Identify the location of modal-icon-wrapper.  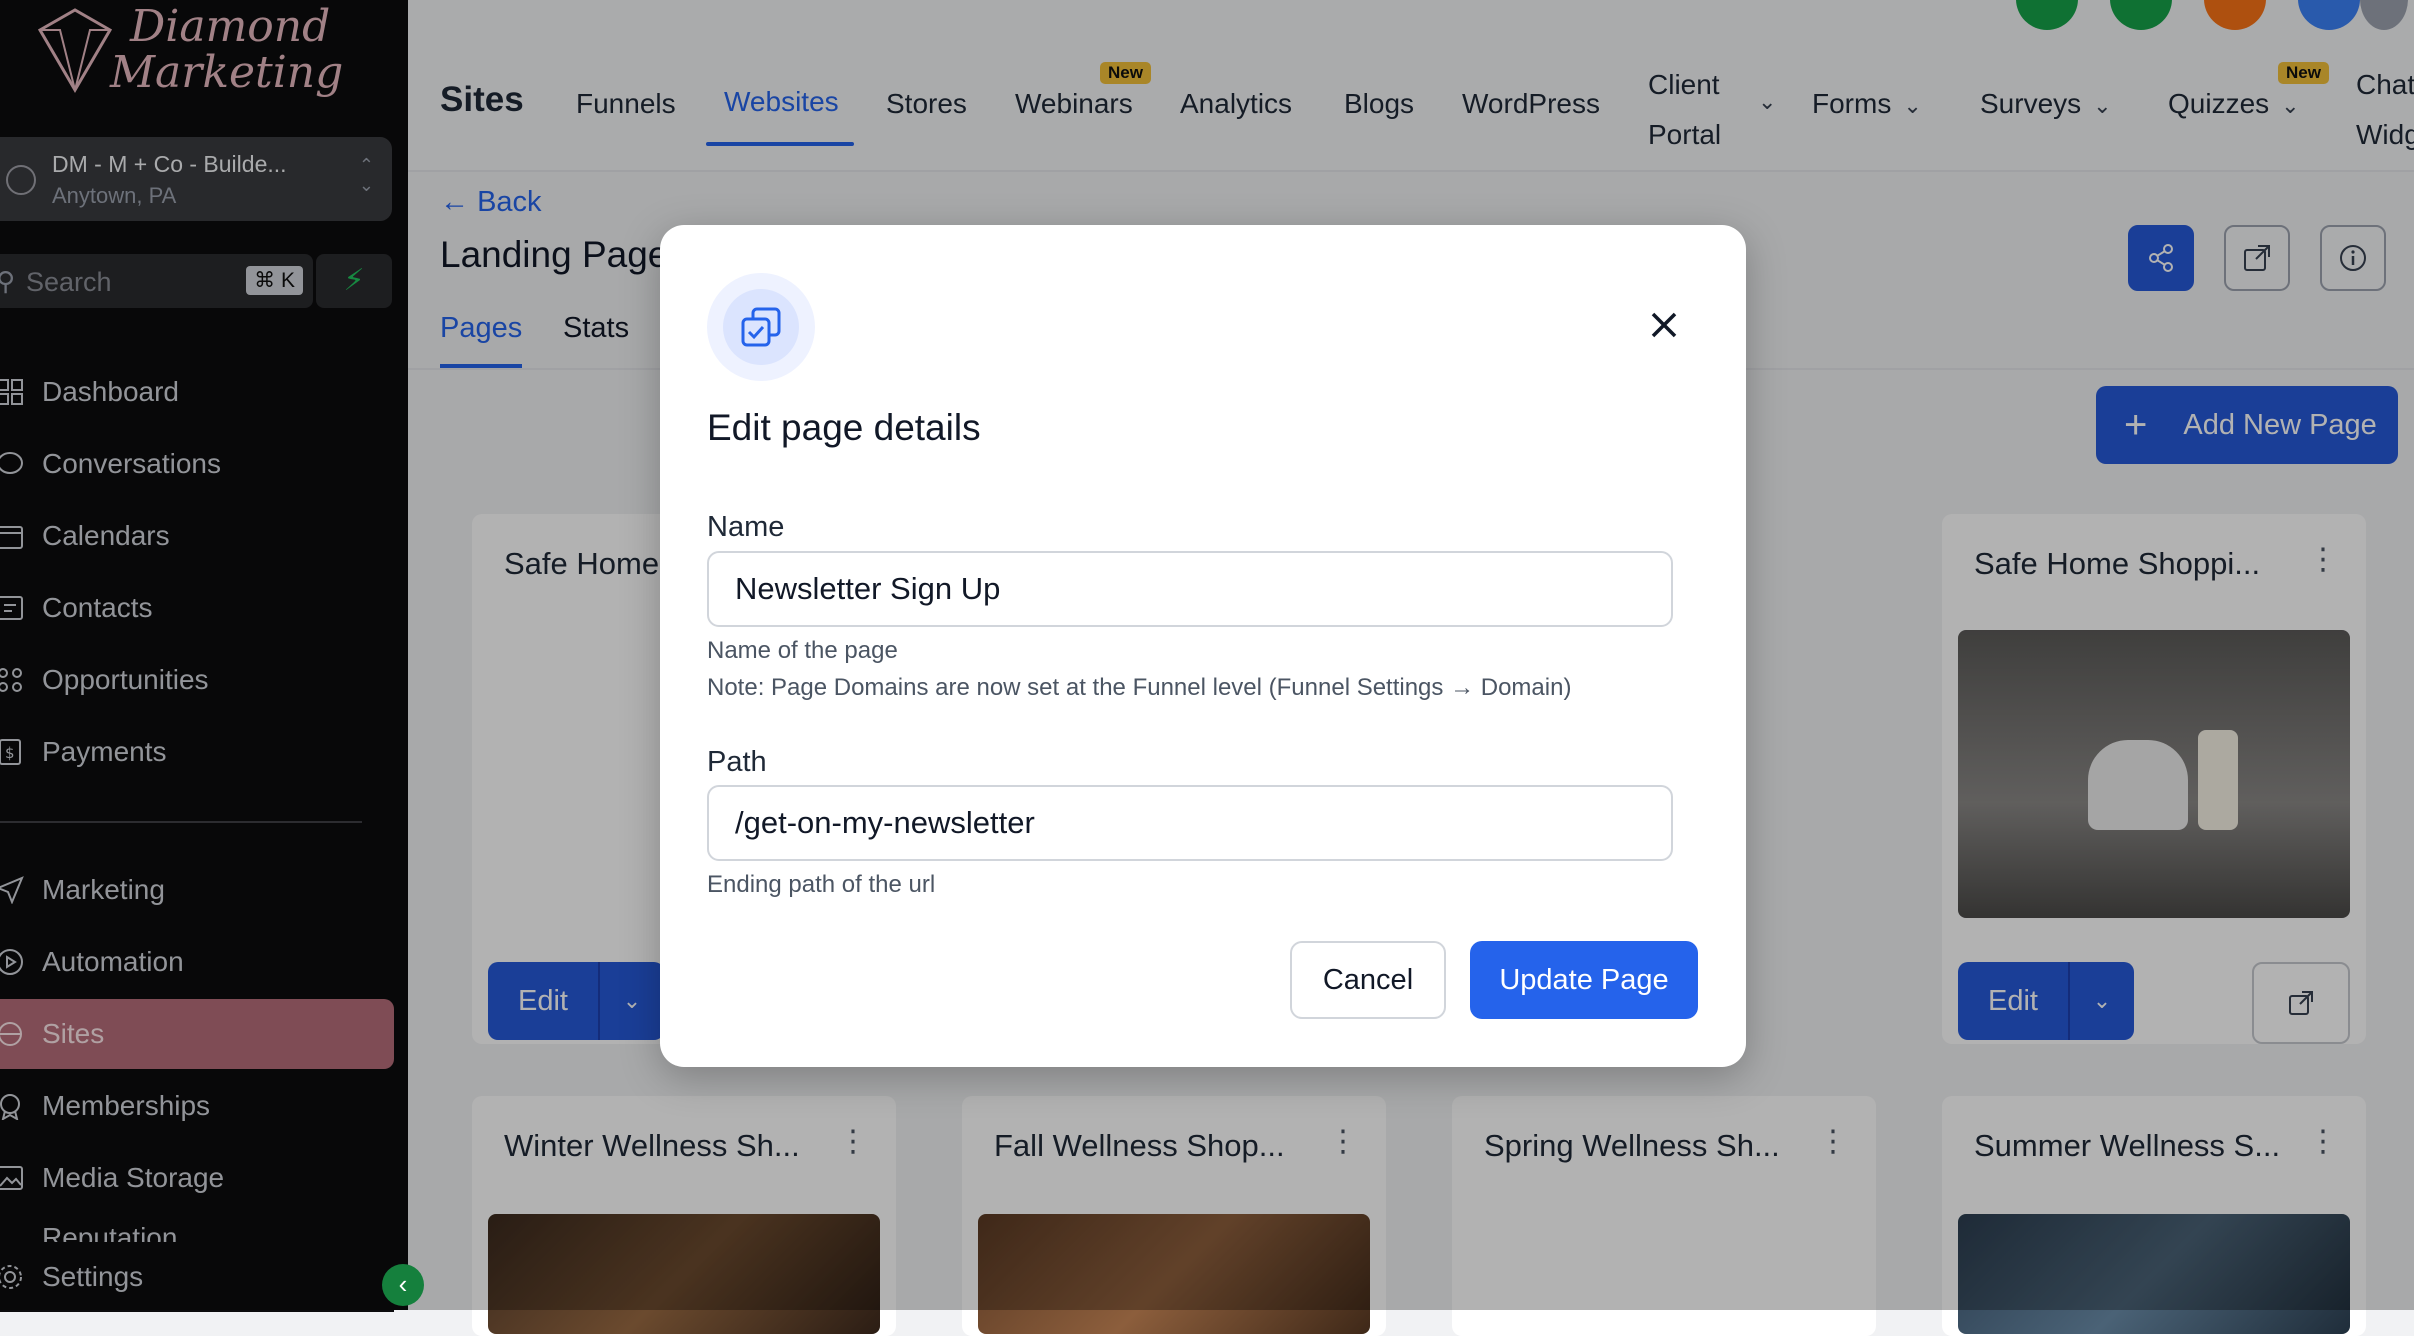
(761, 327).